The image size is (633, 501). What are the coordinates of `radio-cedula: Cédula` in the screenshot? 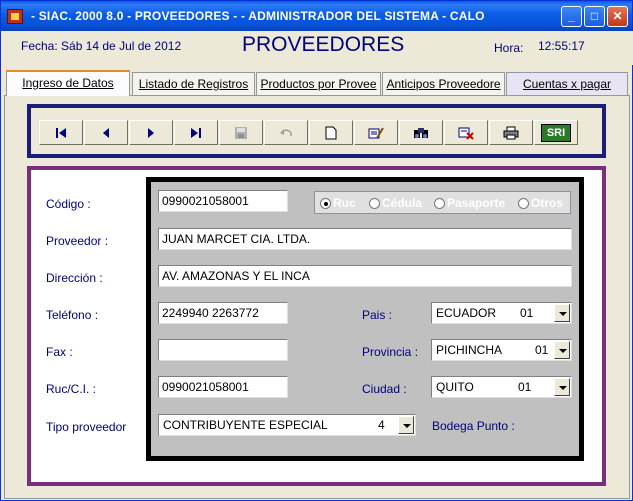 It's located at (395, 203).